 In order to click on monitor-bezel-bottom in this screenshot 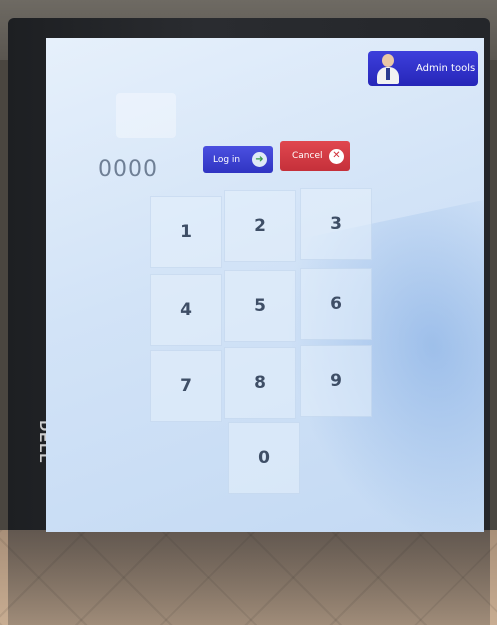, I will do `click(249, 577)`.